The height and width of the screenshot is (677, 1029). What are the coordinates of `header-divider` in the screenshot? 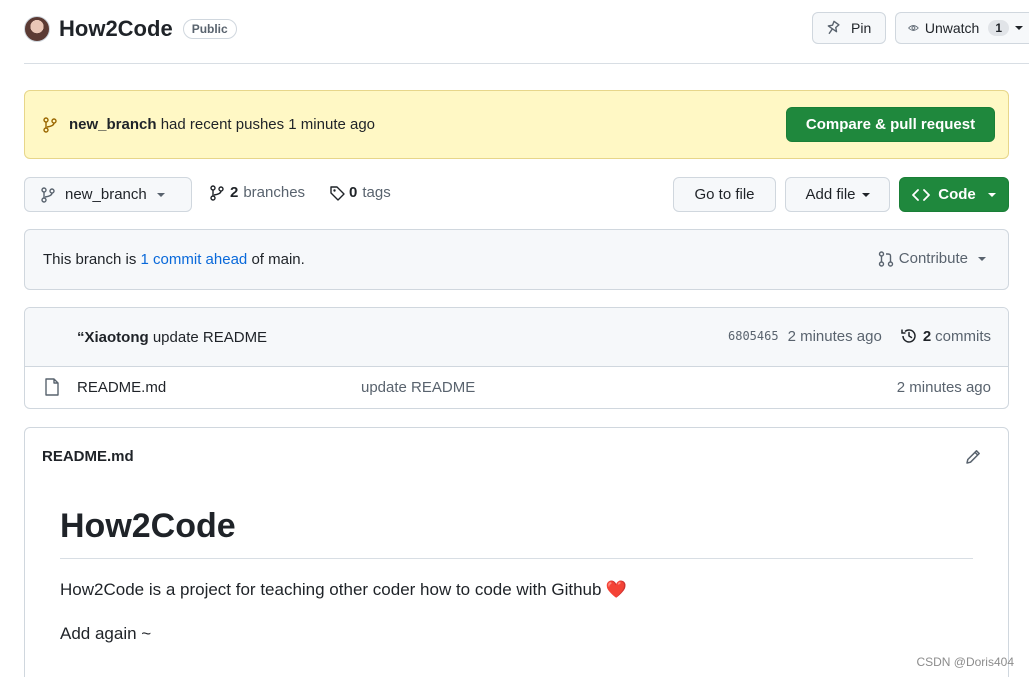 It's located at (526, 63).